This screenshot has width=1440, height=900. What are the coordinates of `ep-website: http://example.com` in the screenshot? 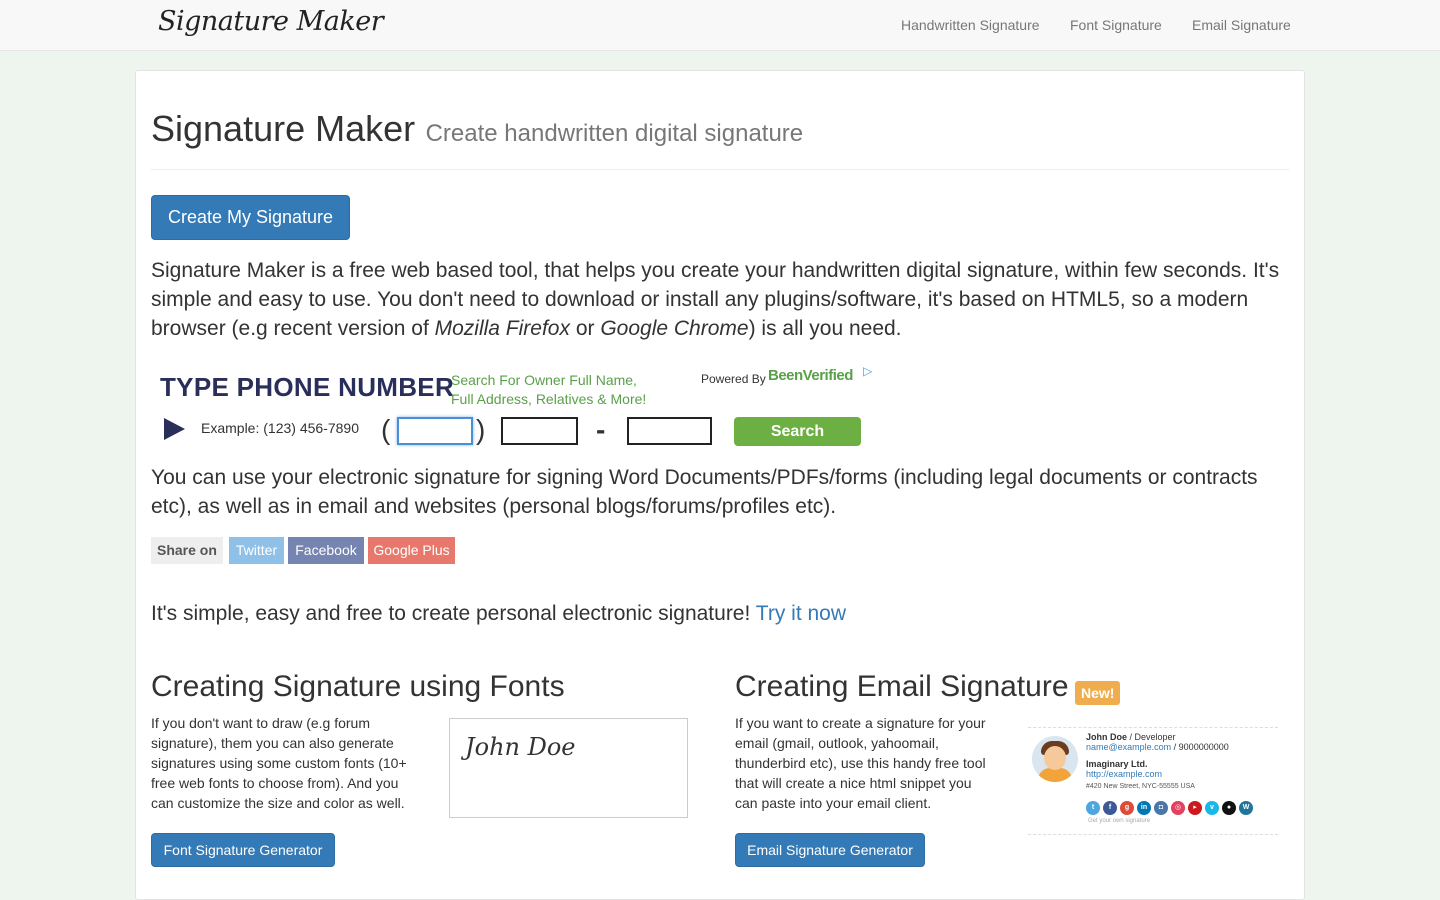 It's located at (1124, 774).